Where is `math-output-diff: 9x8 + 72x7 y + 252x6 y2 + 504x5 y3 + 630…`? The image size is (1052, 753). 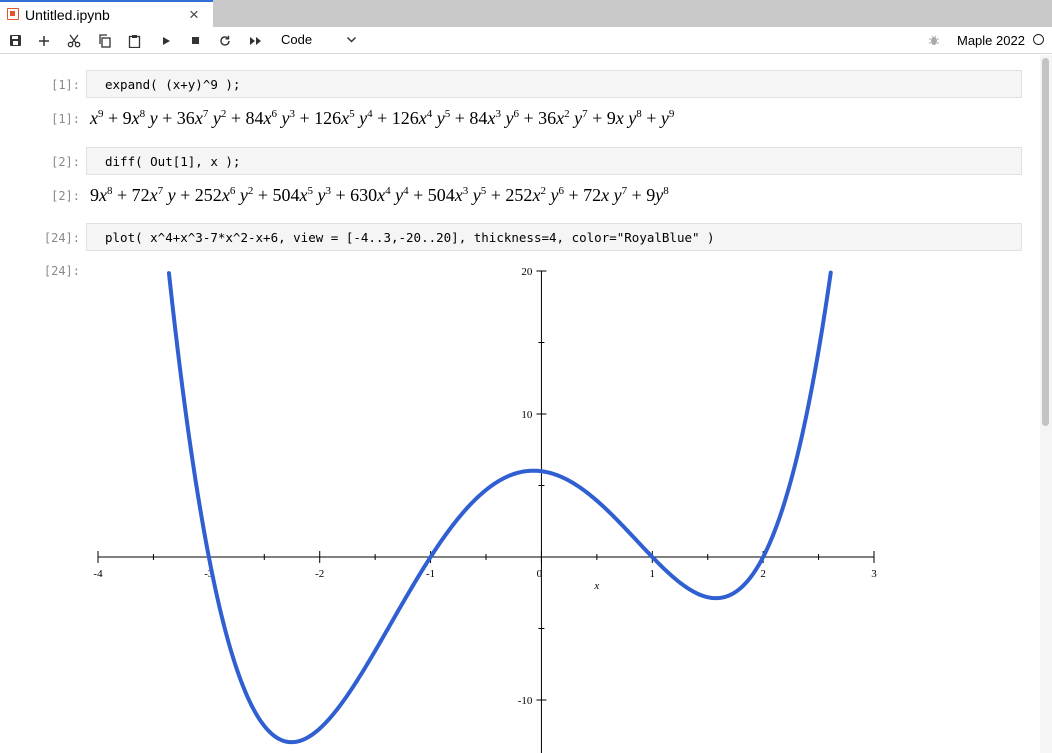 math-output-diff: 9x8 + 72x7 y + 252x6 y2 + 504x5 y3 + 630… is located at coordinates (379, 195).